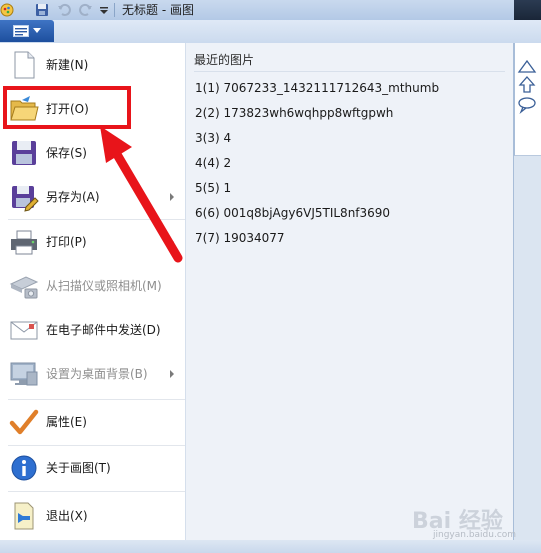  I want to click on status-bar, so click(270, 546).